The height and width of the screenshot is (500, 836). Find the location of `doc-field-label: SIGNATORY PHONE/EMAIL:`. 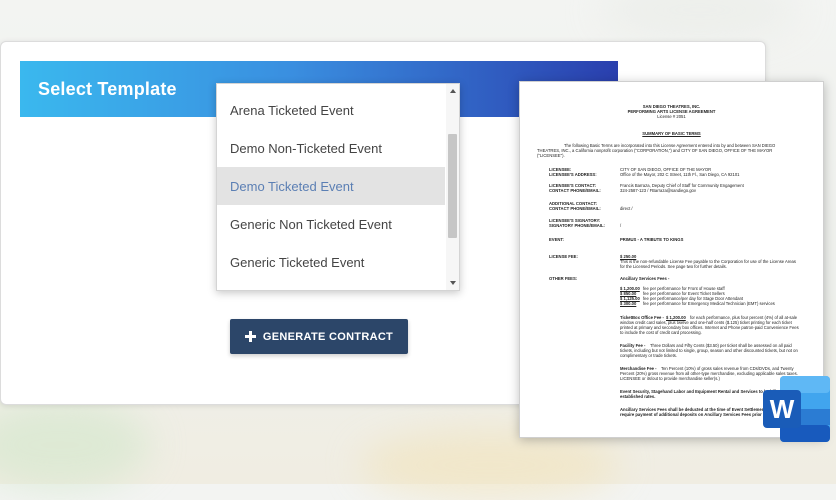

doc-field-label: SIGNATORY PHONE/EMAIL: is located at coordinates (577, 225).